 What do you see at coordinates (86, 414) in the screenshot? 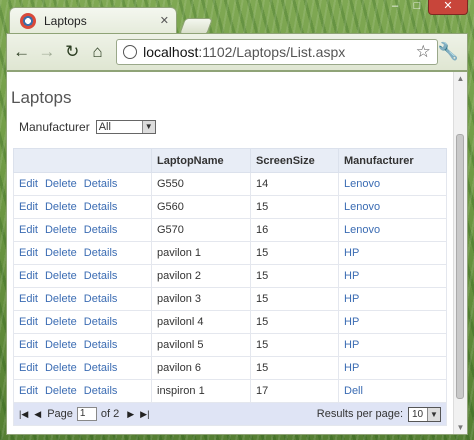
I see `page-number-input: 1` at bounding box center [86, 414].